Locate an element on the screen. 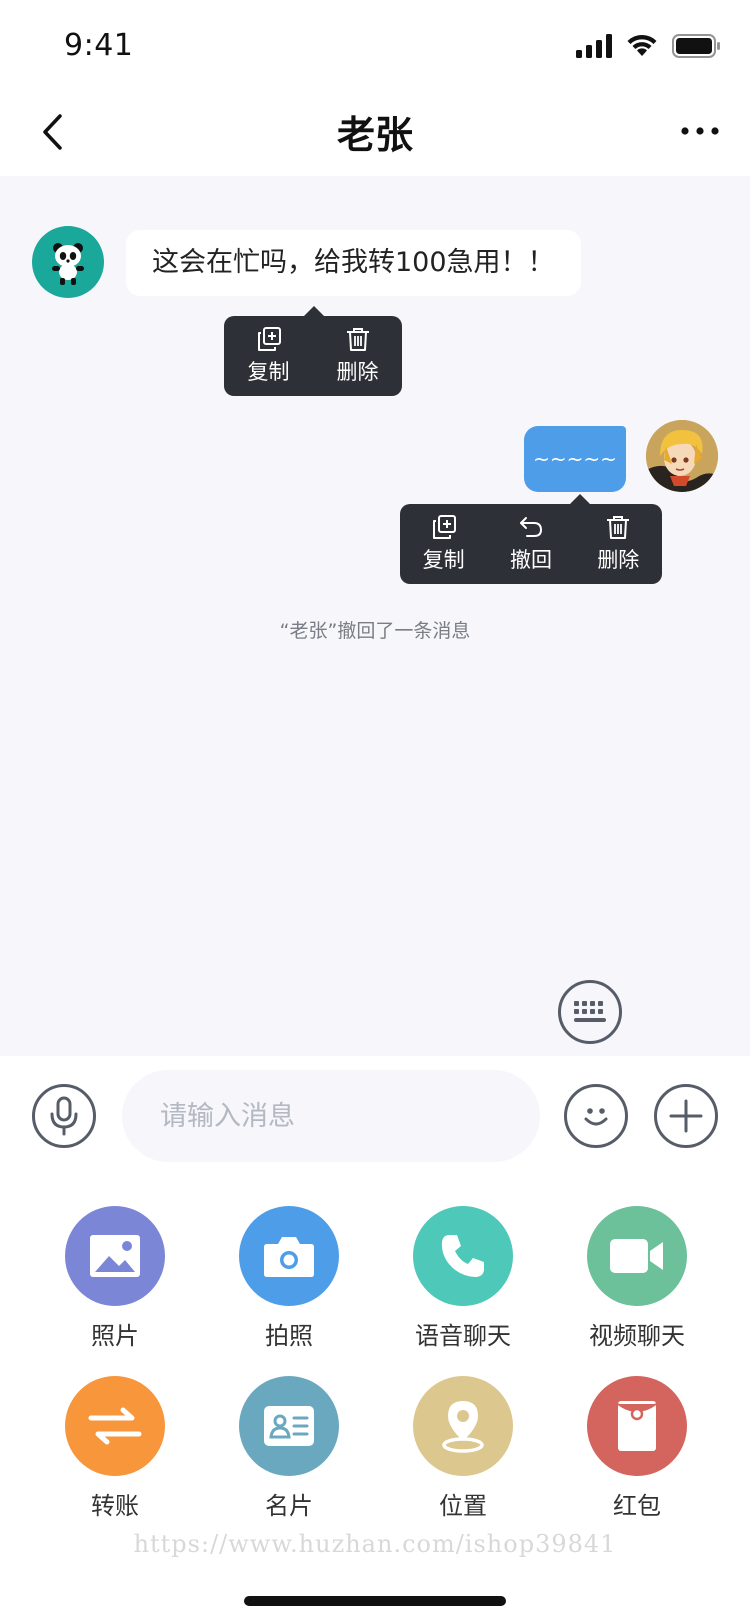  tool-contact-card-label: 名片 is located at coordinates (289, 1506).